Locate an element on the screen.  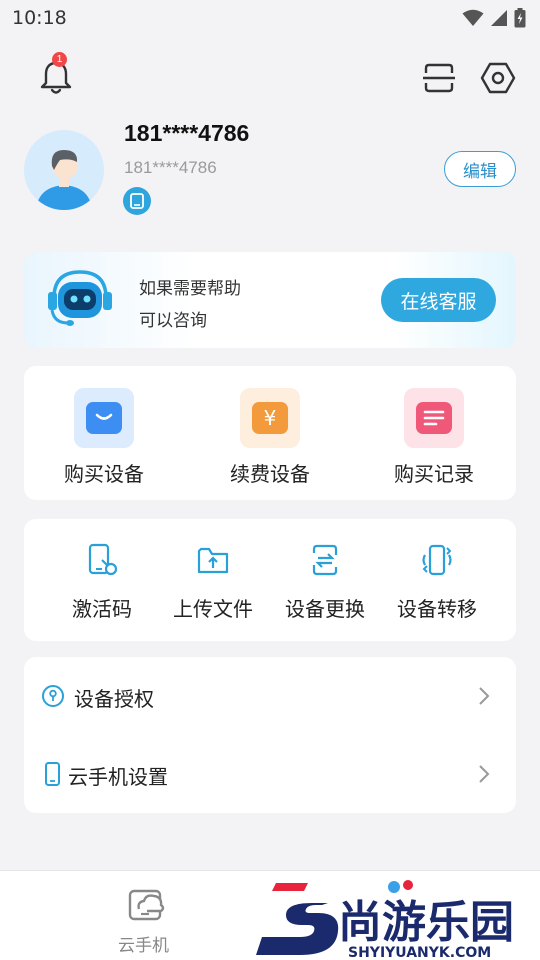
watermark-logo: 尚游乐园 SHYIYUANYK.COM is located at coordinates (385, 920).